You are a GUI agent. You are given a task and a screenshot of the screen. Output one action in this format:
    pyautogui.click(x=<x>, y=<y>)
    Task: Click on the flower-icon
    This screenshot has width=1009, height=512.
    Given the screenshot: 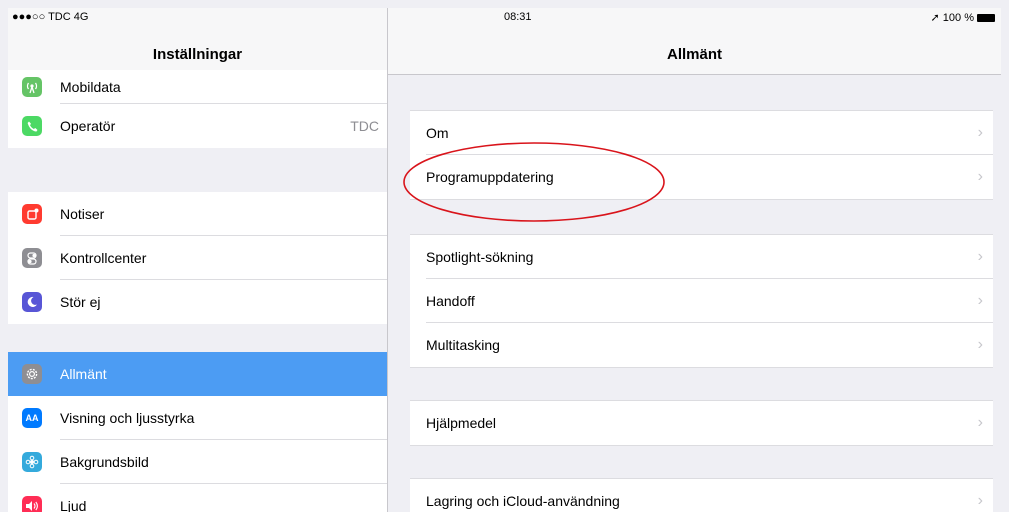 What is the action you would take?
    pyautogui.click(x=32, y=462)
    